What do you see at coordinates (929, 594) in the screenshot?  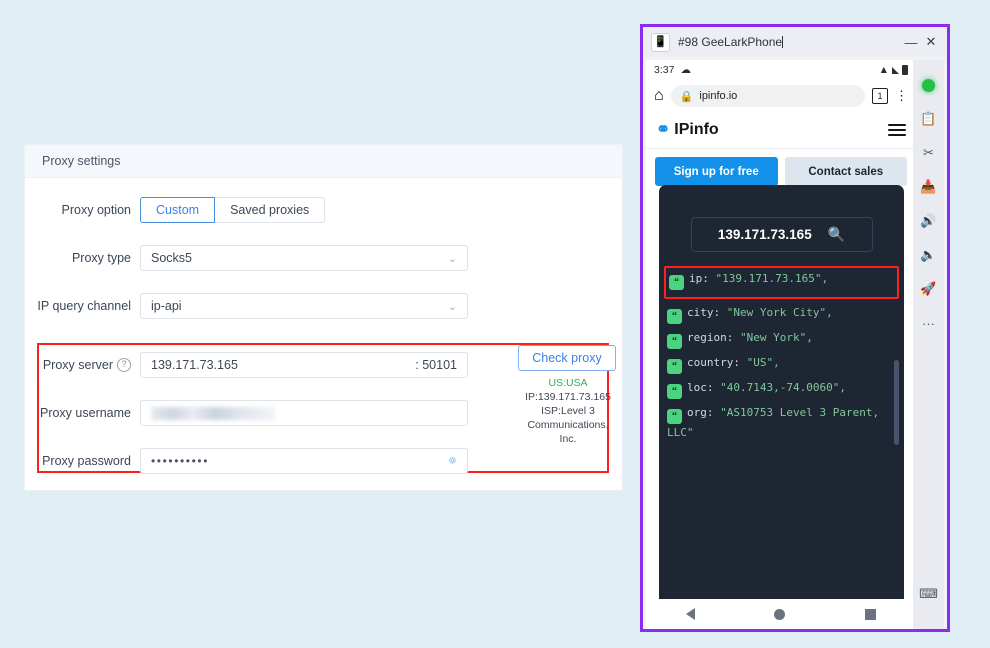 I see `keyboard-input-icon: ⌨` at bounding box center [929, 594].